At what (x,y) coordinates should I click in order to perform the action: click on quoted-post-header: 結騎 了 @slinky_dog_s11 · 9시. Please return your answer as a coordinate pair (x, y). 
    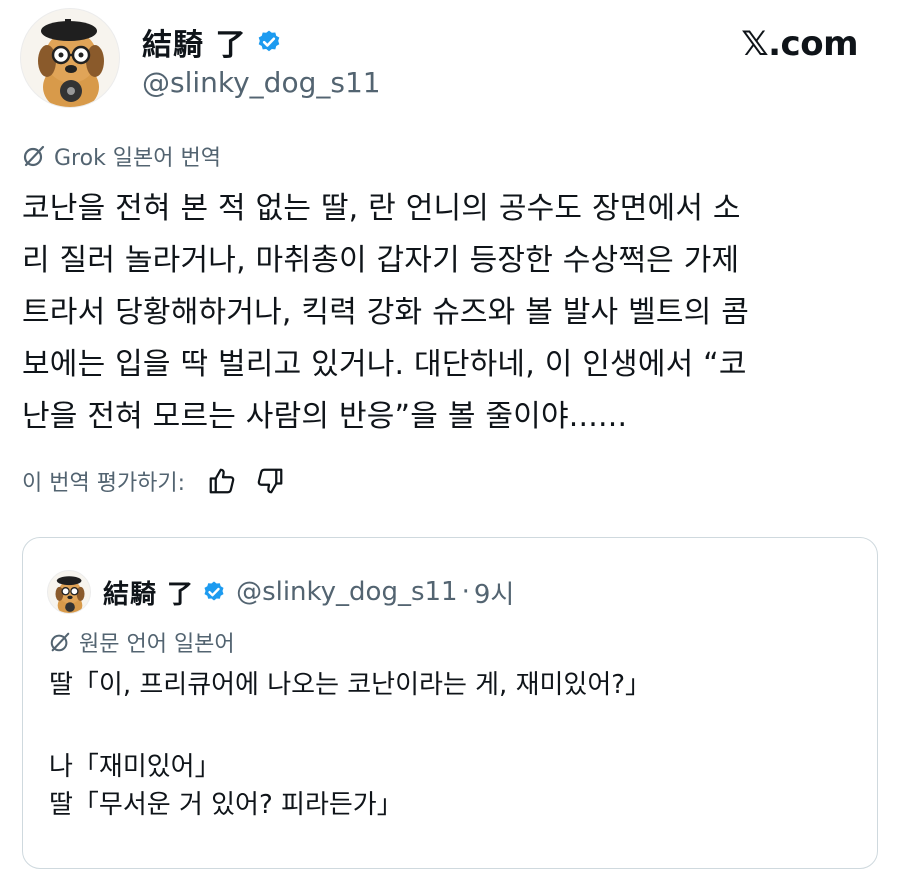
    Looking at the image, I should click on (280, 592).